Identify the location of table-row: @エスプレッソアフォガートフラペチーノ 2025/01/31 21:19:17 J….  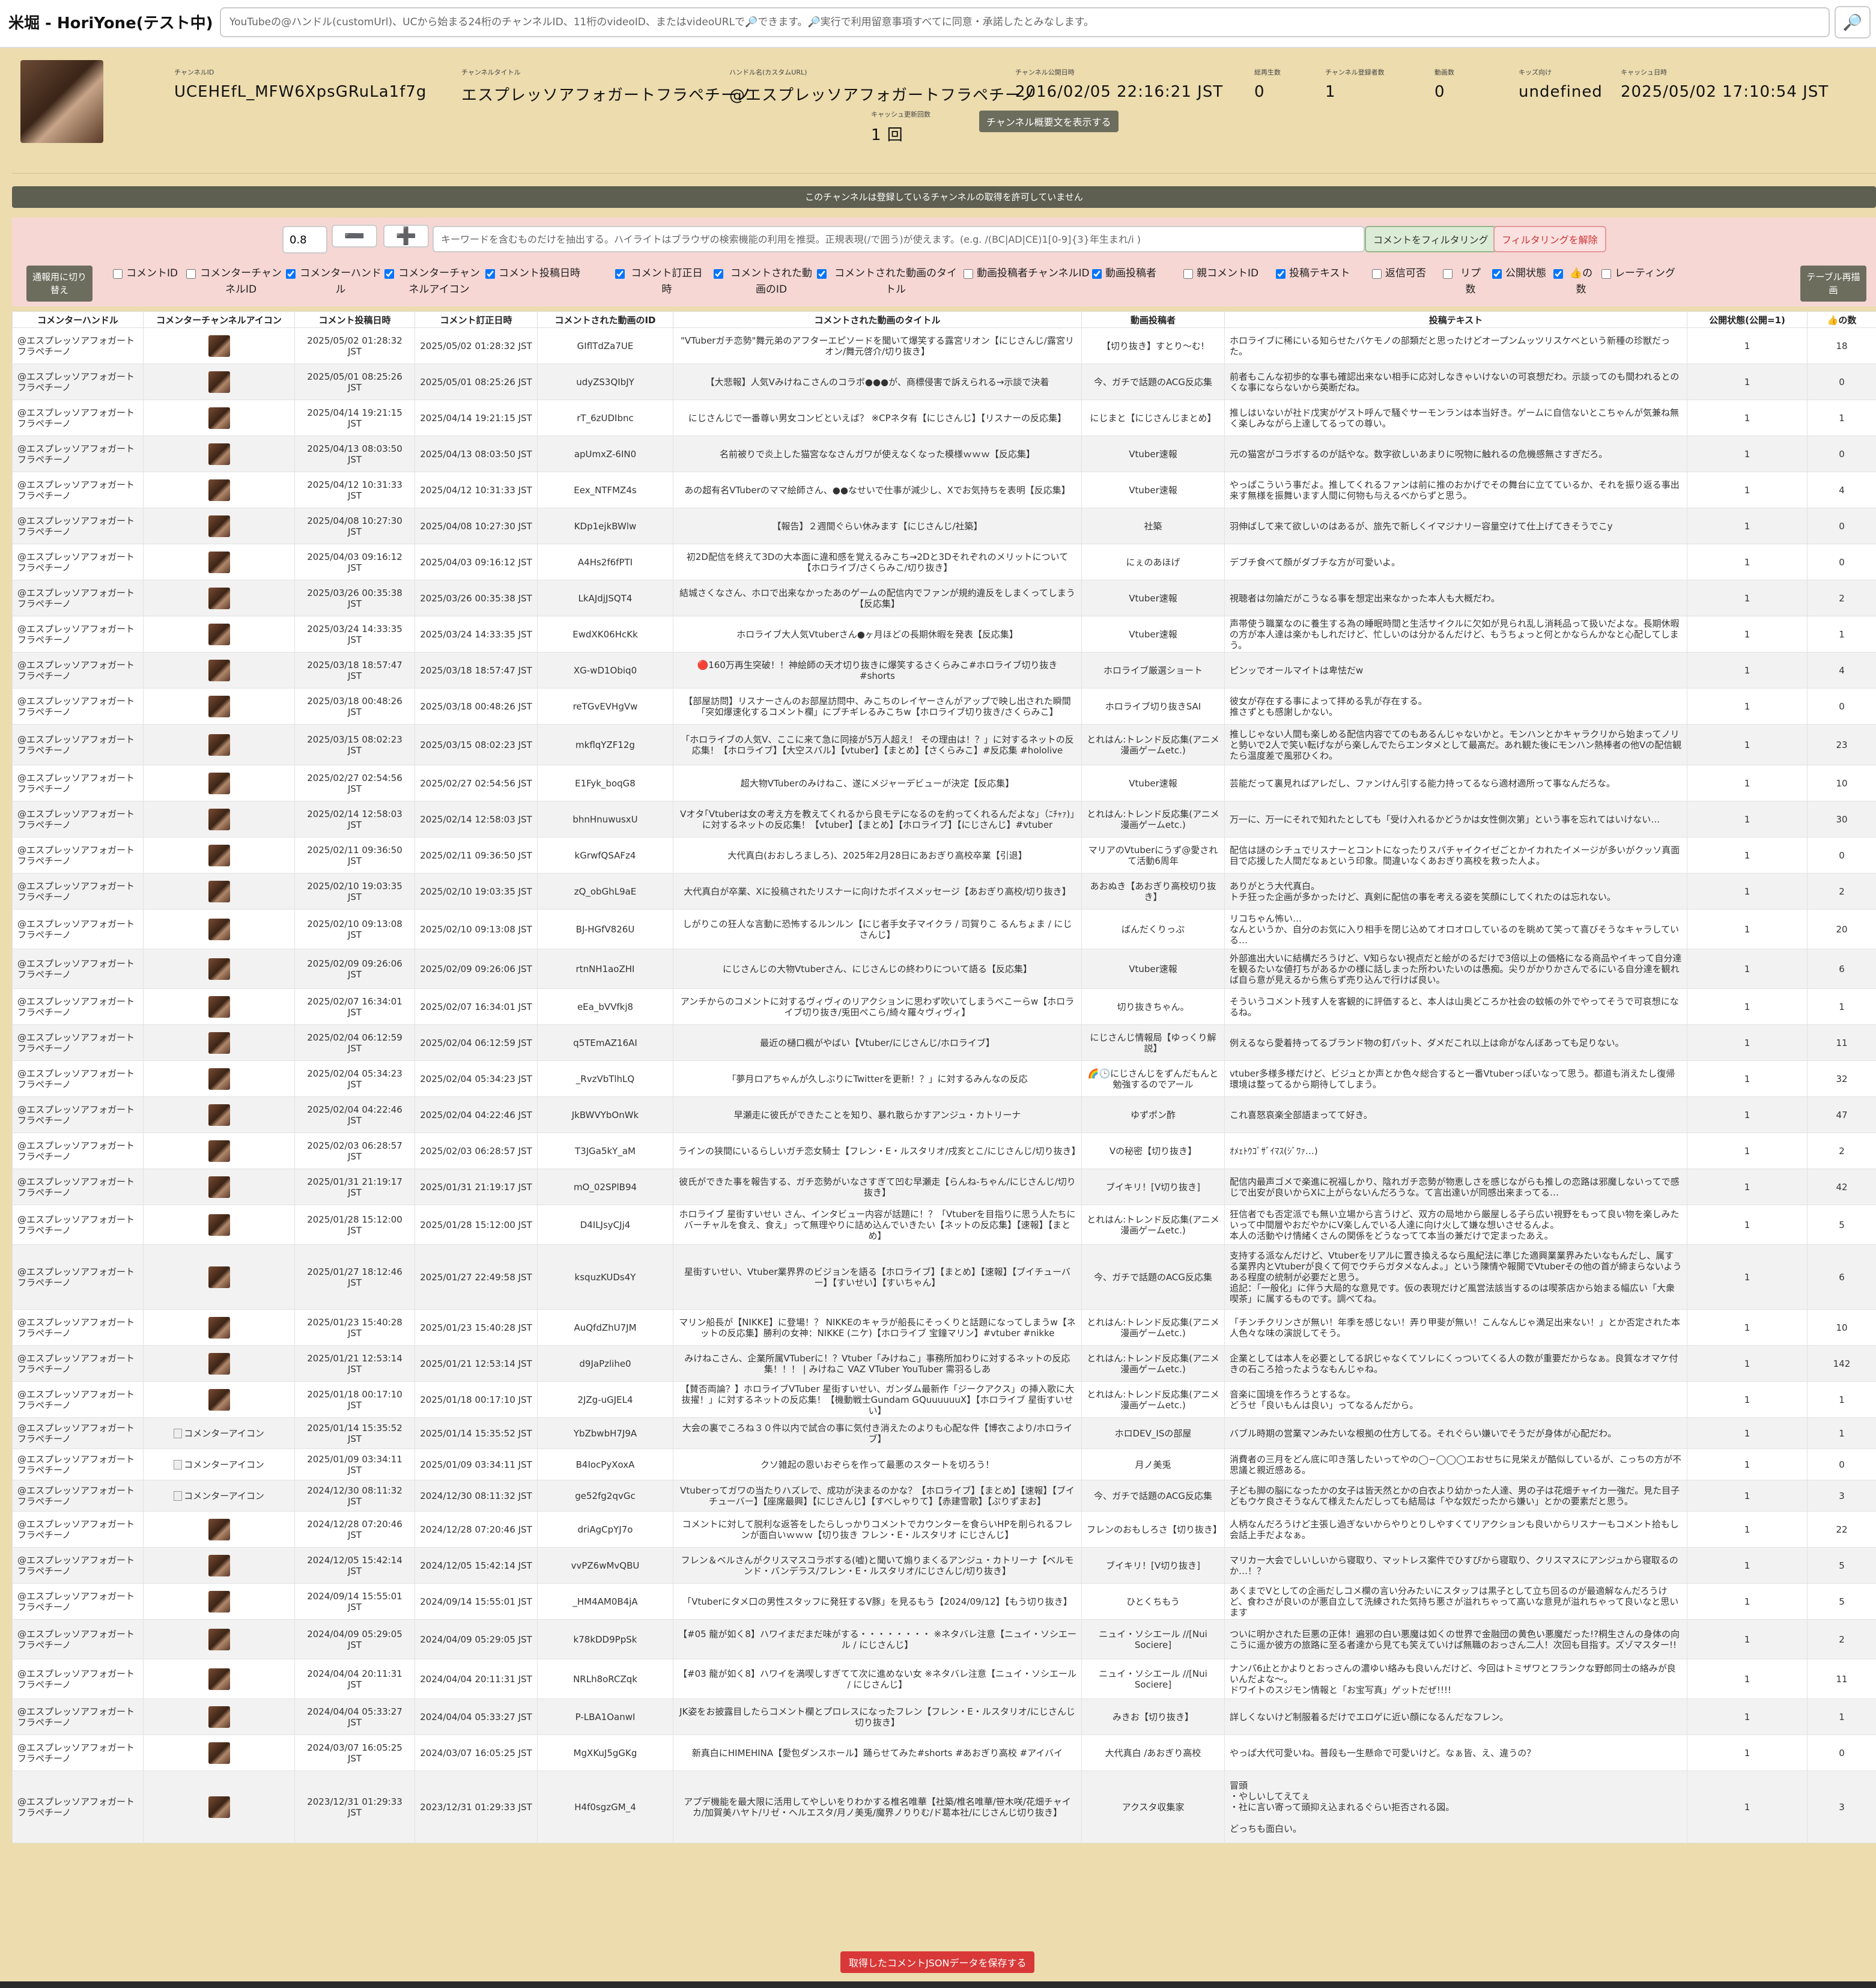
(944, 1187).